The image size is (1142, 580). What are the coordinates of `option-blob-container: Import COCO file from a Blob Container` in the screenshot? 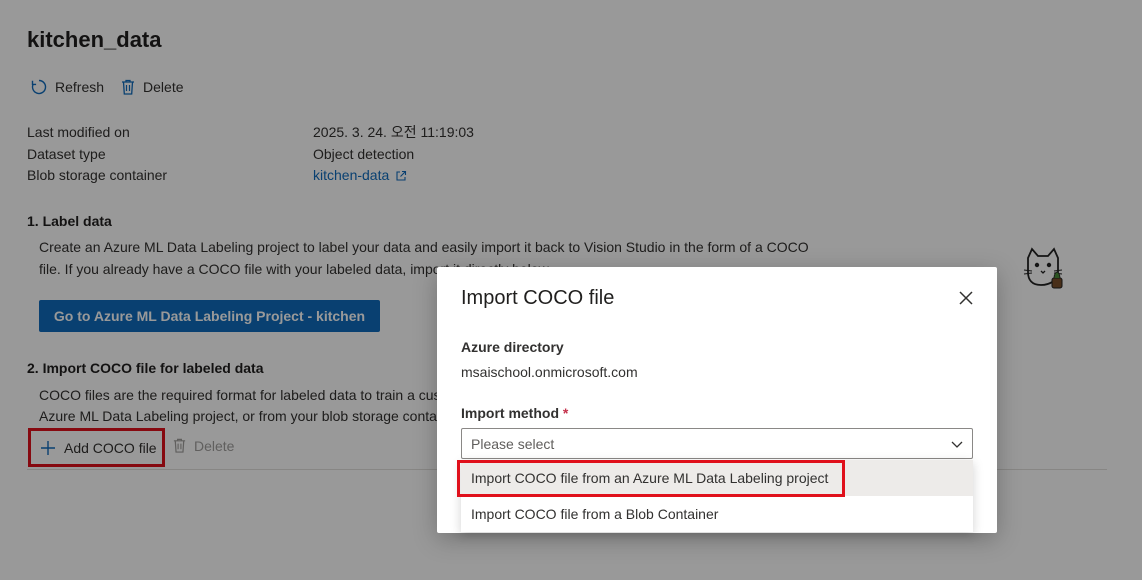 It's located at (717, 514).